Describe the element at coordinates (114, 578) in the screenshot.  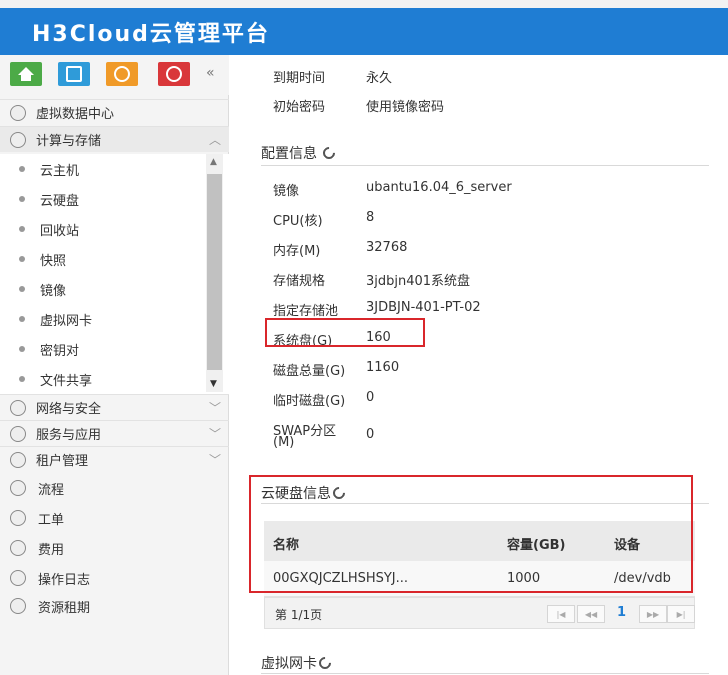
I see `sidebar-item-operation-log: 操作日志` at that location.